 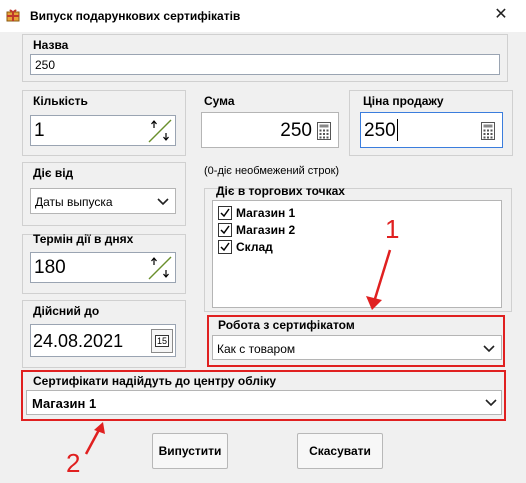 What do you see at coordinates (270, 130) in the screenshot?
I see `sum-input: 250` at bounding box center [270, 130].